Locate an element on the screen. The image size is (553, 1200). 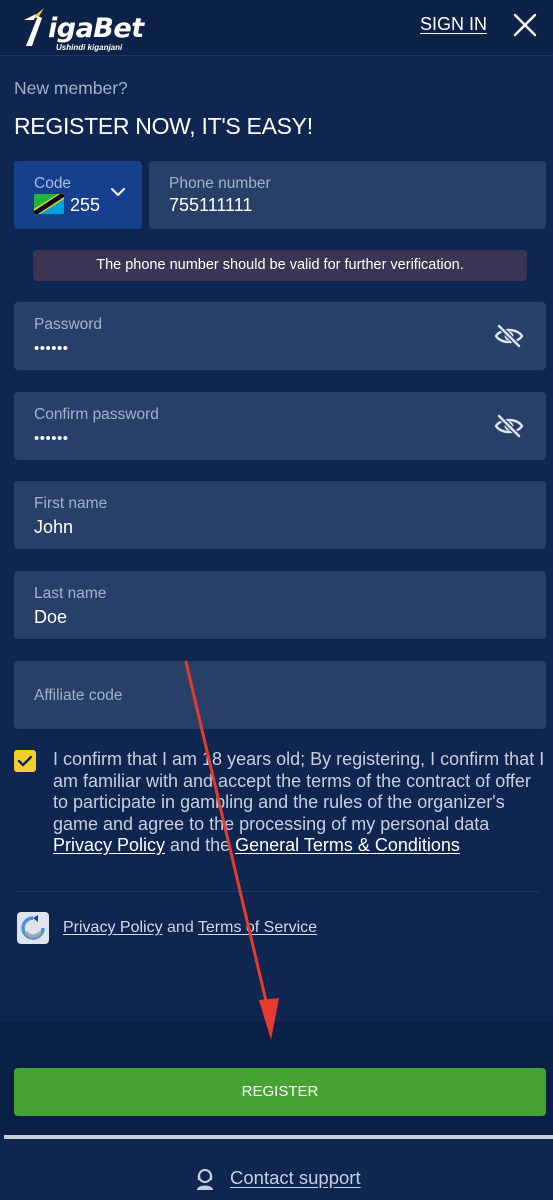
recaptcha-privacy-link: Privacy Policy is located at coordinates (113, 927).